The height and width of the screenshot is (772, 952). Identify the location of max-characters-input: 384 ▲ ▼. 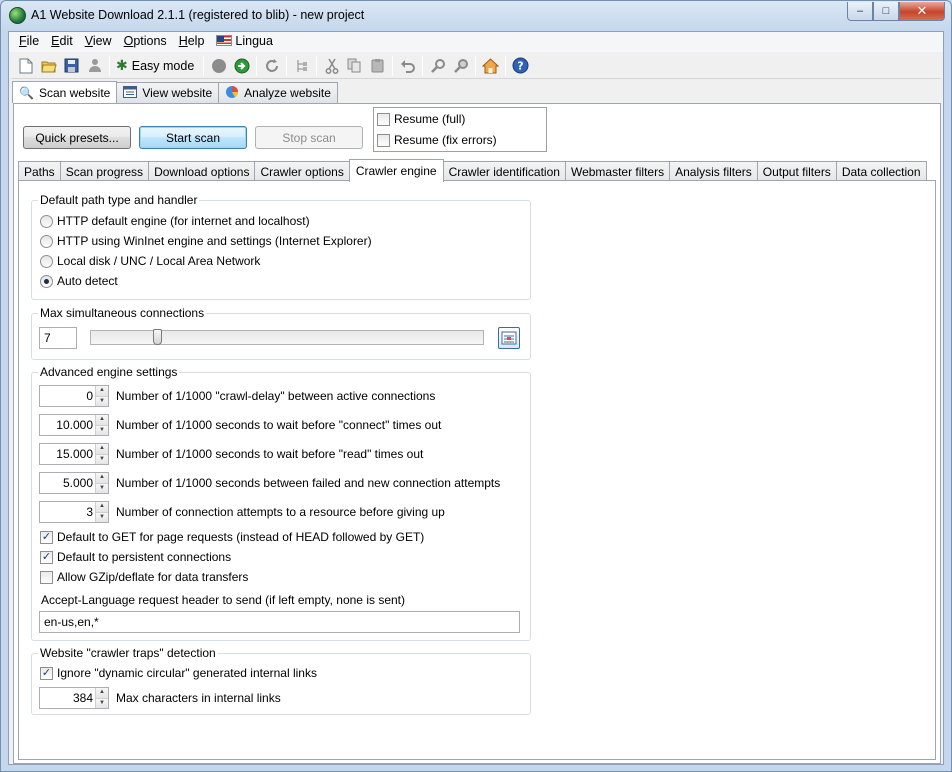
(74, 698).